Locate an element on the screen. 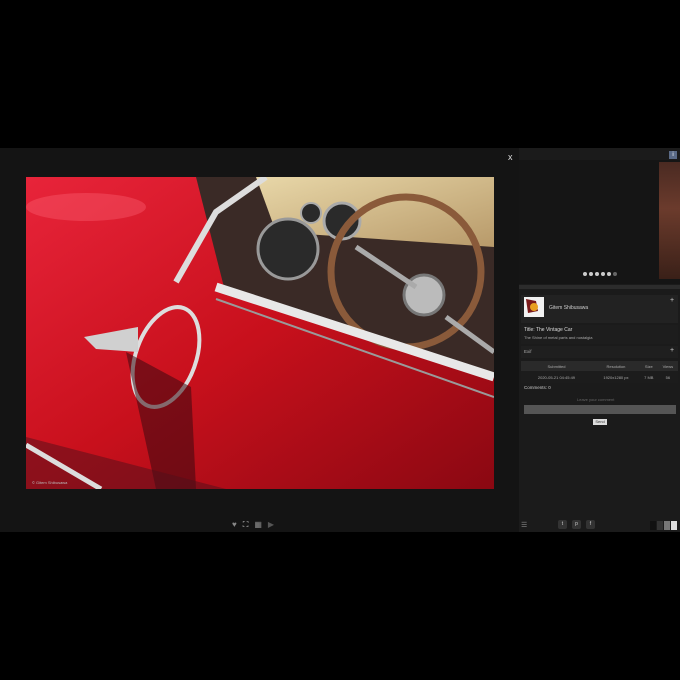  thumbnail-image is located at coordinates (669, 220).